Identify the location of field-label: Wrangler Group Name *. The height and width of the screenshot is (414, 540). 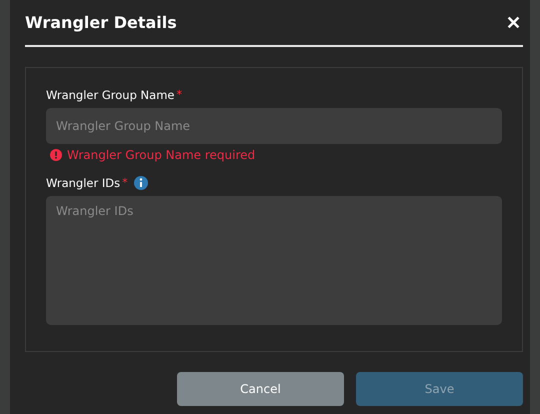
(114, 95).